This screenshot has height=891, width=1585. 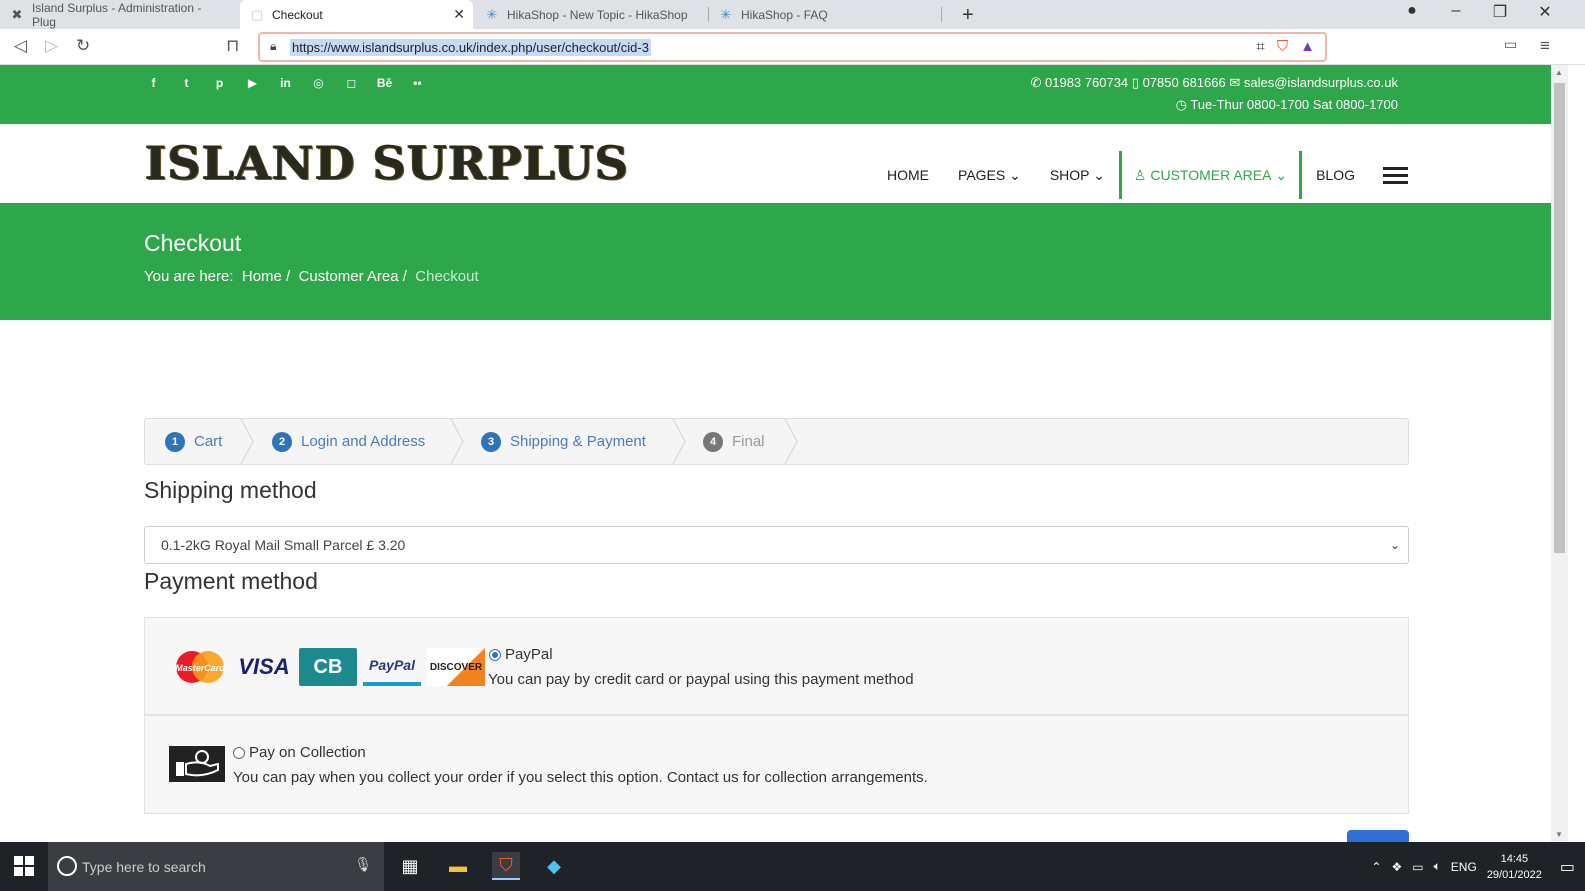 What do you see at coordinates (1500, 12) in the screenshot?
I see `restore-button: ❐` at bounding box center [1500, 12].